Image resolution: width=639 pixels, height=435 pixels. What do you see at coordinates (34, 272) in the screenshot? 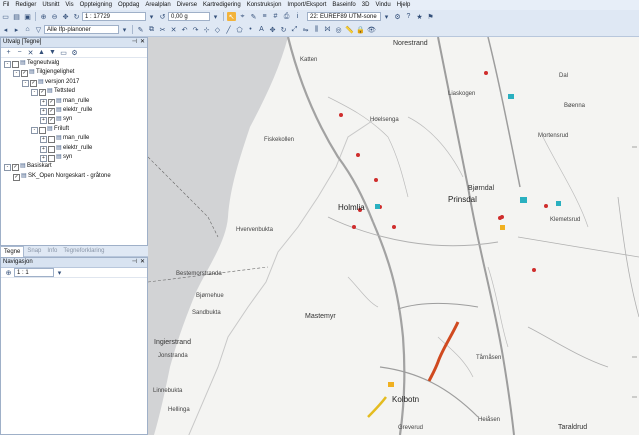
I see `navigation-scale-field: 1` at bounding box center [34, 272].